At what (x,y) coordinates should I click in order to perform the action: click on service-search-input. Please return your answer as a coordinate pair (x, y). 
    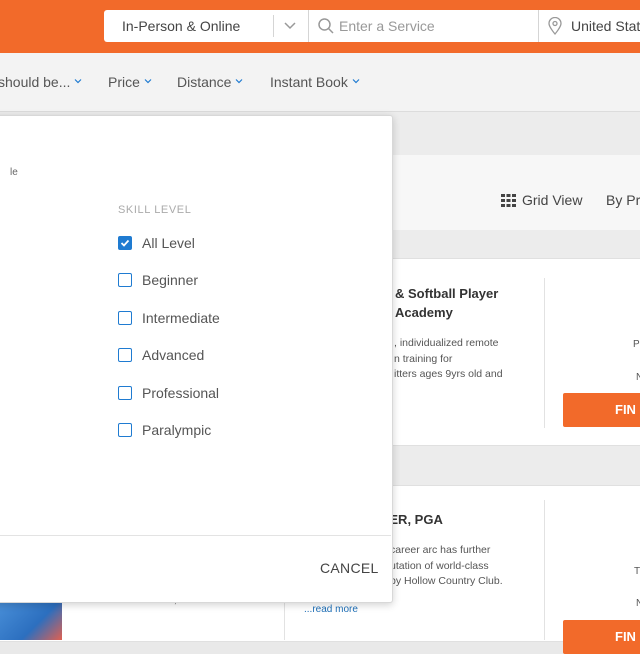
    Looking at the image, I should click on (434, 26).